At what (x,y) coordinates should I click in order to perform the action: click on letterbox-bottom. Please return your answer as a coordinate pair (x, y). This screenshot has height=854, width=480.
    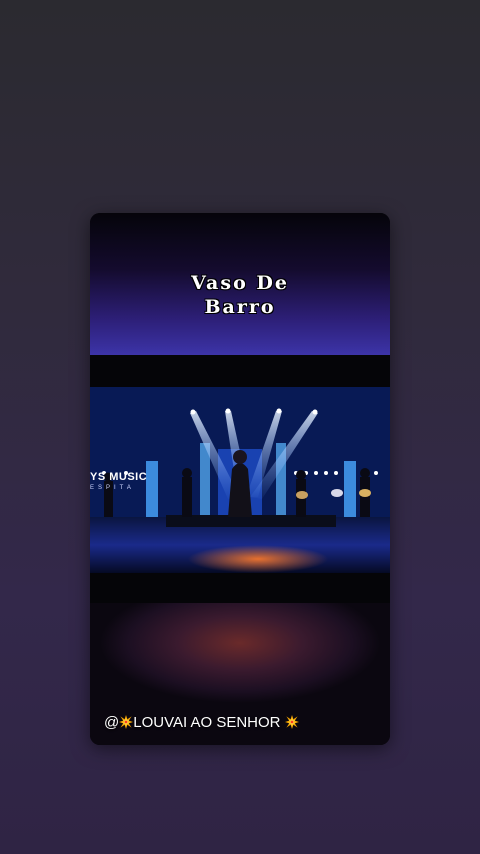
    Looking at the image, I should click on (240, 588).